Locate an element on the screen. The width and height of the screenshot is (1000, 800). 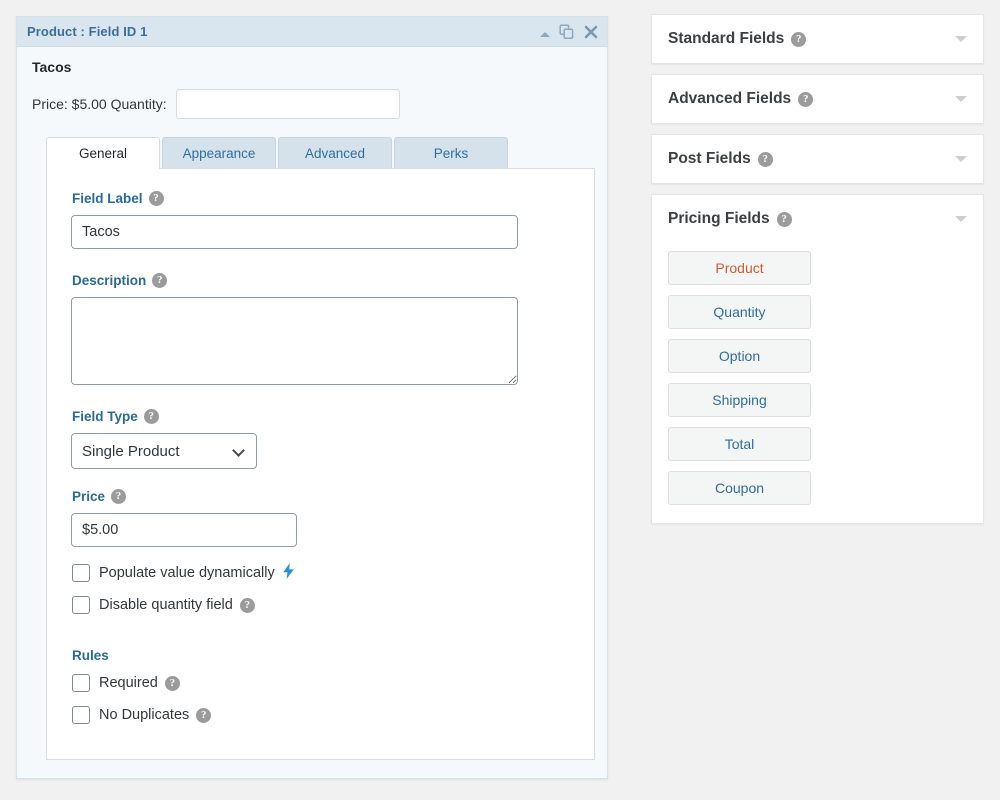
duplicate-icon is located at coordinates (567, 32).